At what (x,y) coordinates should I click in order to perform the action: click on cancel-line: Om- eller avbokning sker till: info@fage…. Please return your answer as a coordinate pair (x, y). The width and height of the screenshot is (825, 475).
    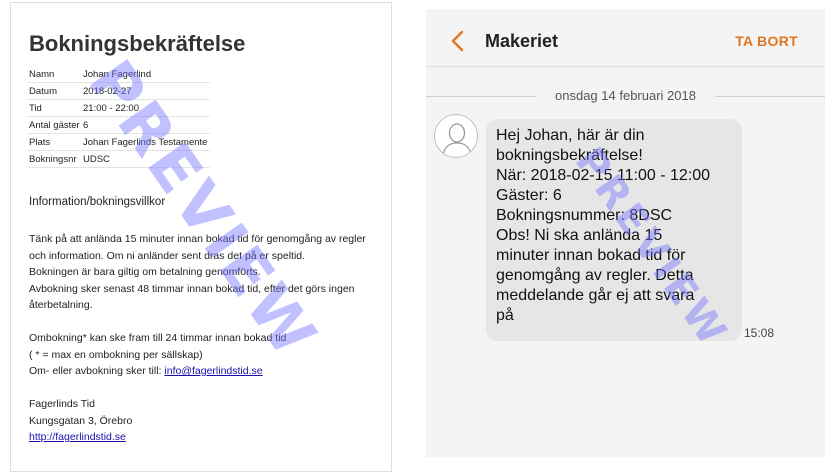
    Looking at the image, I should click on (201, 371).